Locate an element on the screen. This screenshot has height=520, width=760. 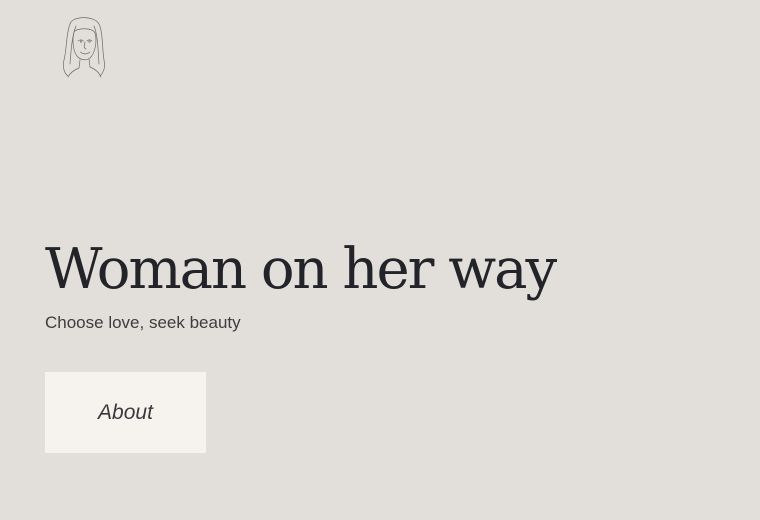
portrait-logo-icon is located at coordinates (83, 46).